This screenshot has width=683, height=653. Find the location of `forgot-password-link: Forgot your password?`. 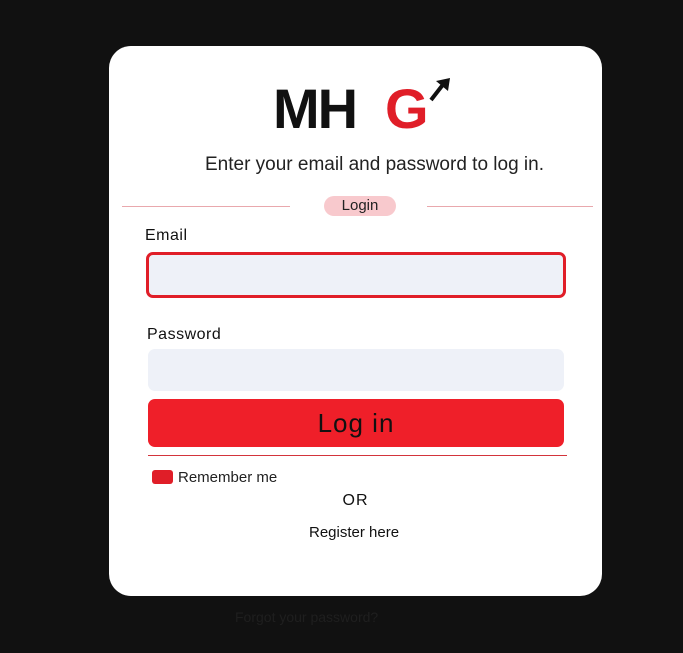

forgot-password-link: Forgot your password? is located at coordinates (306, 617).